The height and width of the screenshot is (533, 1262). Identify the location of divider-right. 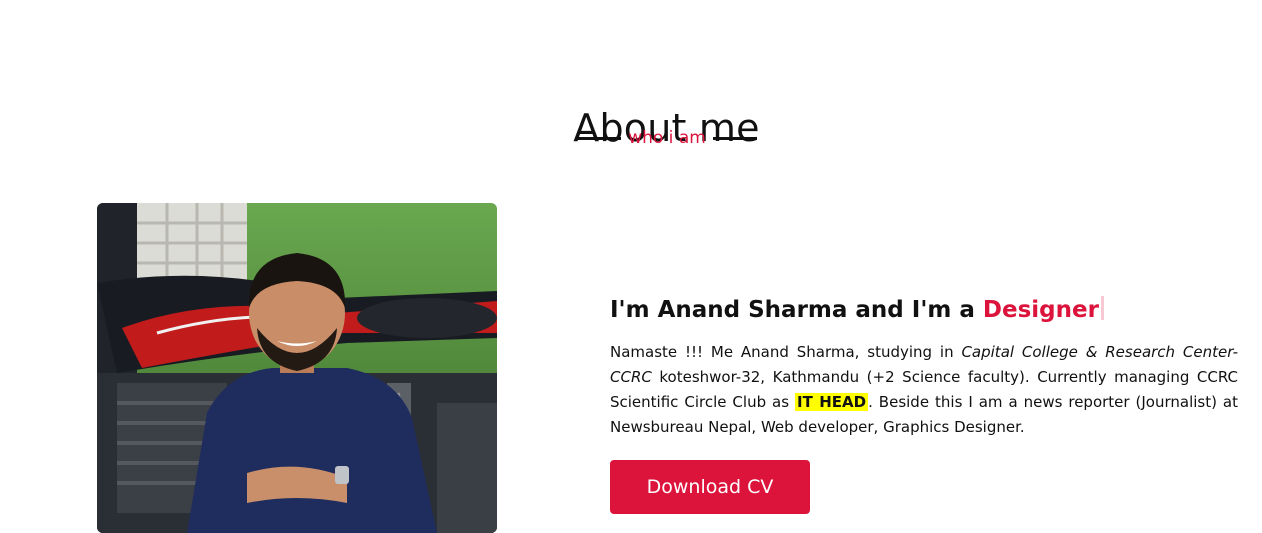
(735, 138).